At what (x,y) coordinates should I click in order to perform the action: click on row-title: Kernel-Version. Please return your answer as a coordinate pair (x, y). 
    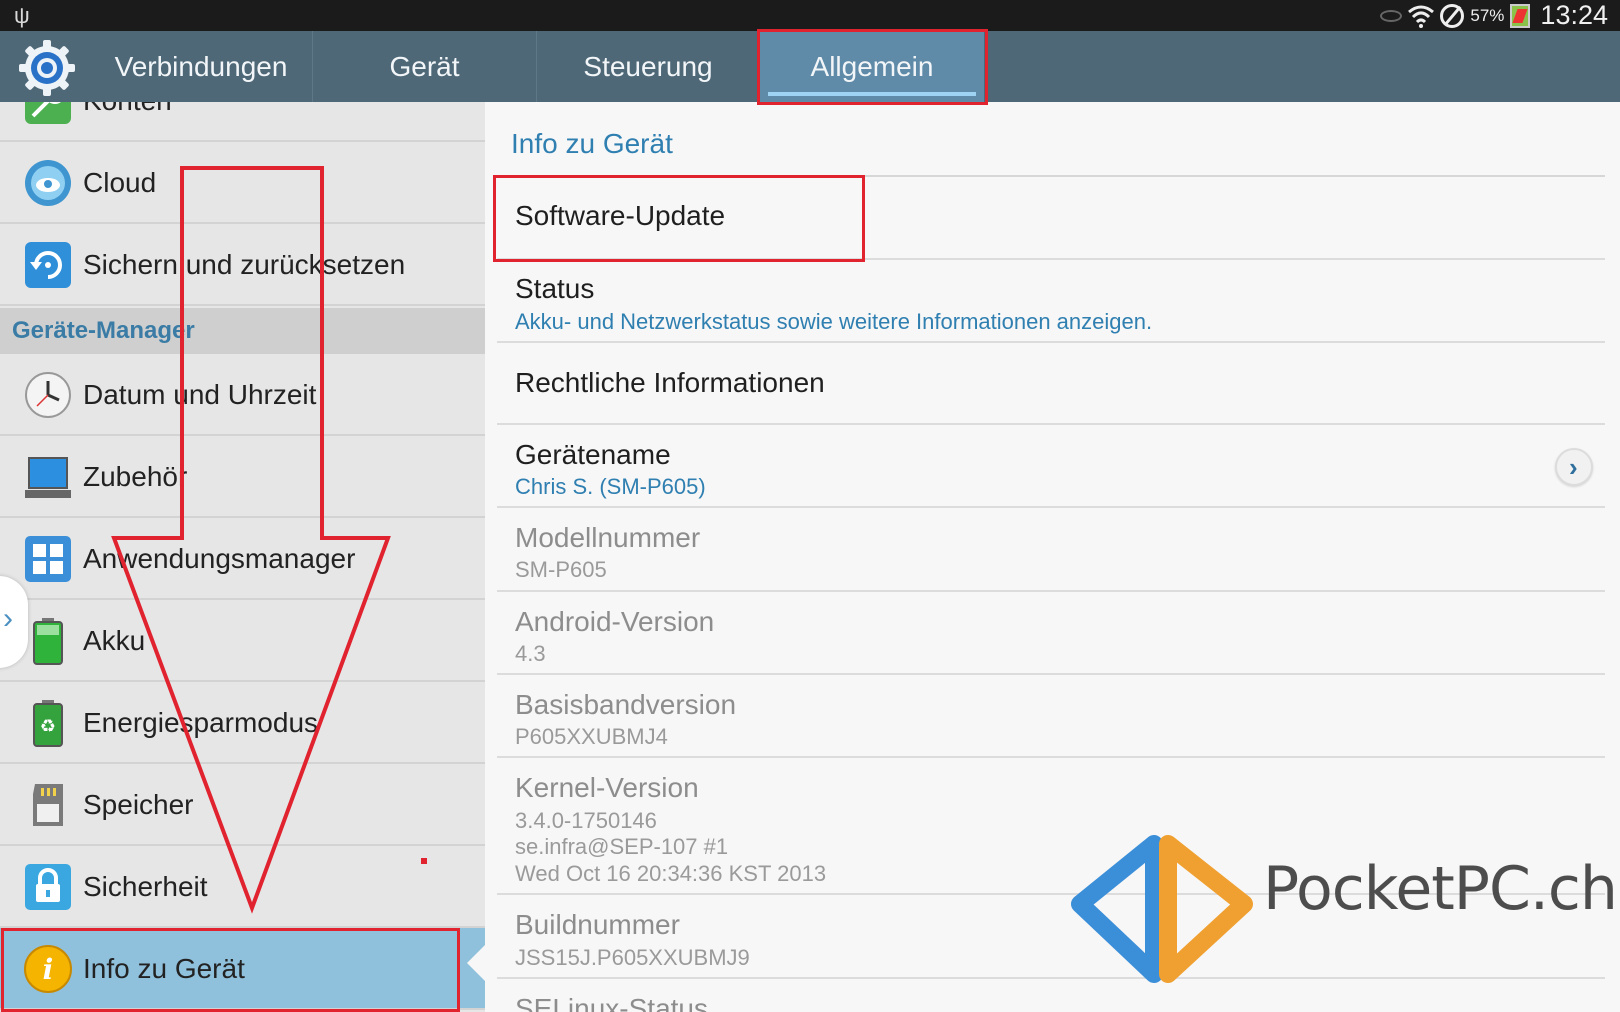
    Looking at the image, I should click on (607, 787).